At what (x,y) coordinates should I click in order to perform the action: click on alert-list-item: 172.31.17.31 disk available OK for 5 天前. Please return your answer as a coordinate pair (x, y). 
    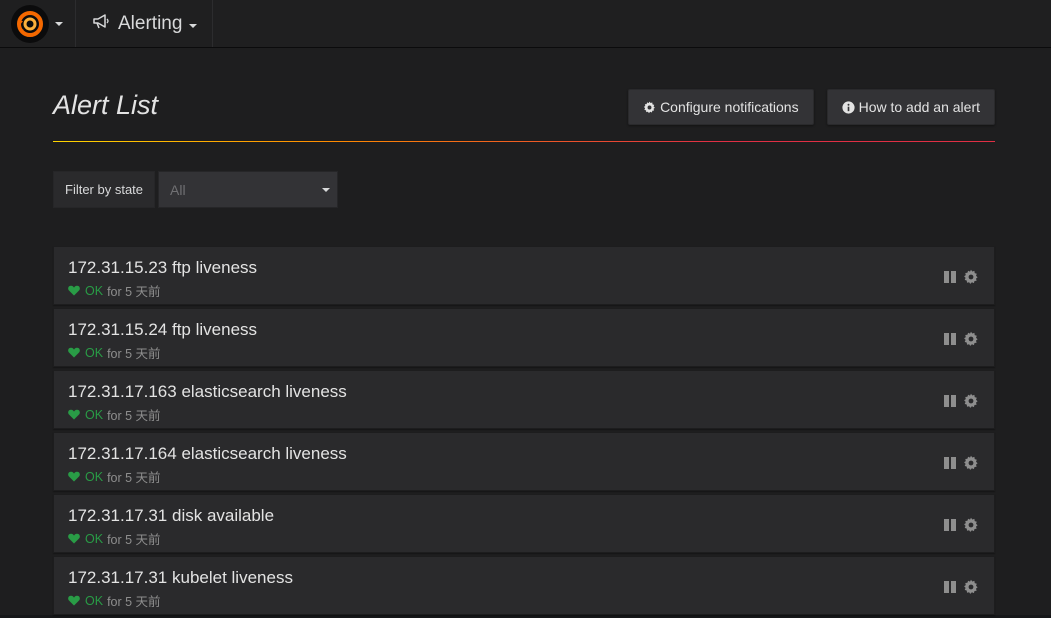
    Looking at the image, I should click on (524, 523).